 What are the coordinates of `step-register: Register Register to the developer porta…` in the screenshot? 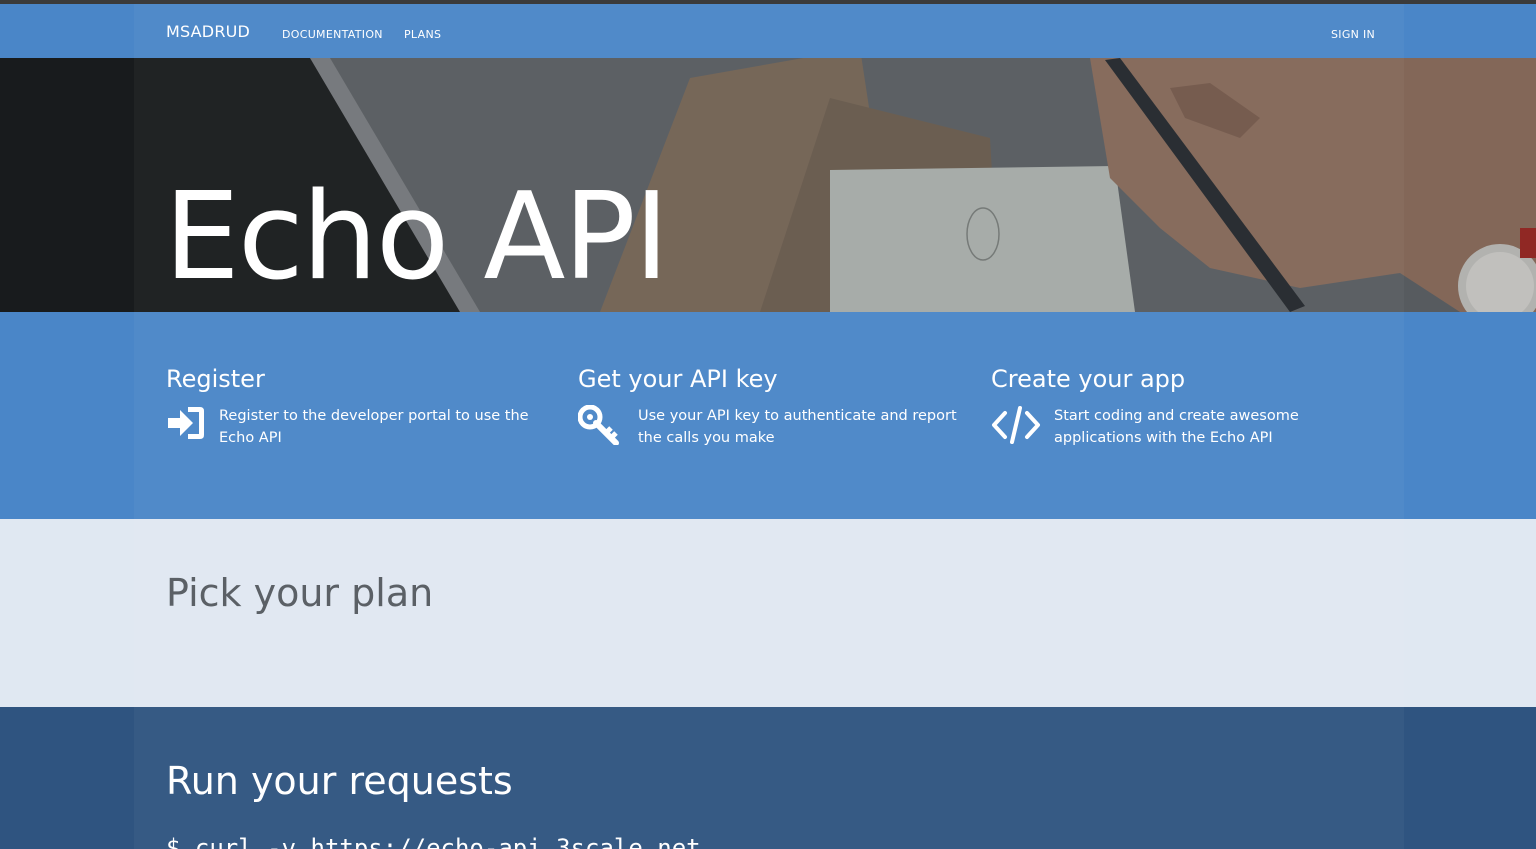 It's located at (356, 407).